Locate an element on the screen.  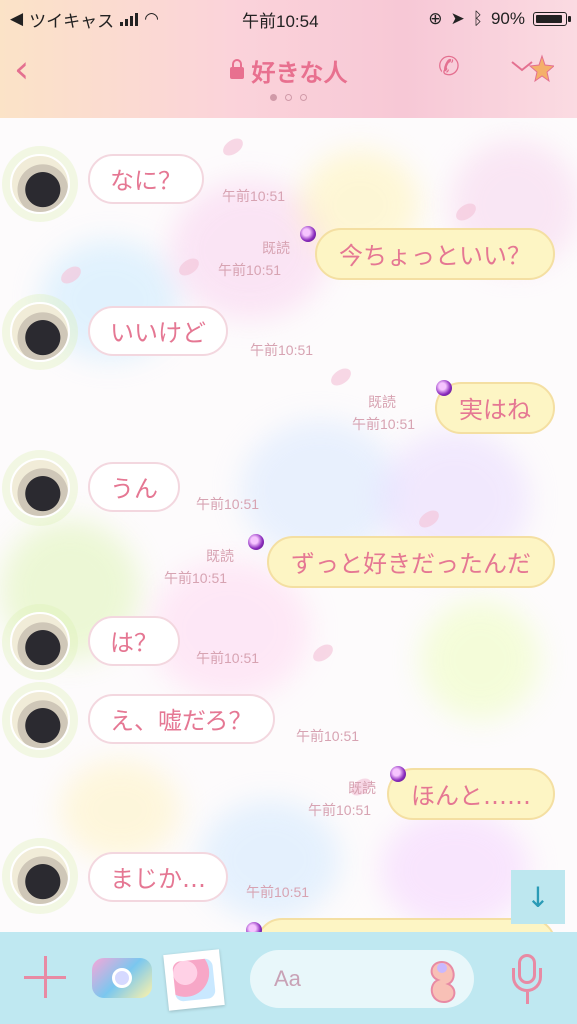
chat-title-label: 好きな人 is located at coordinates (299, 72).